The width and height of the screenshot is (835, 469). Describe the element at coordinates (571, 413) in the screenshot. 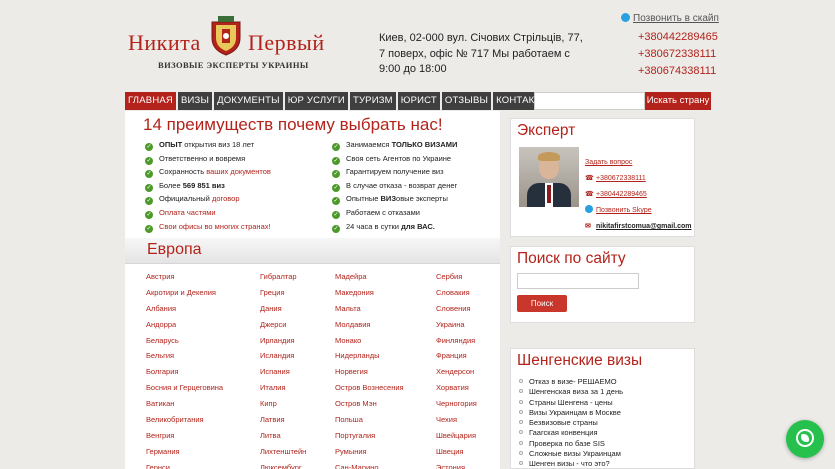

I see `schengen-list-item: Визы Украинцам в Москве` at that location.